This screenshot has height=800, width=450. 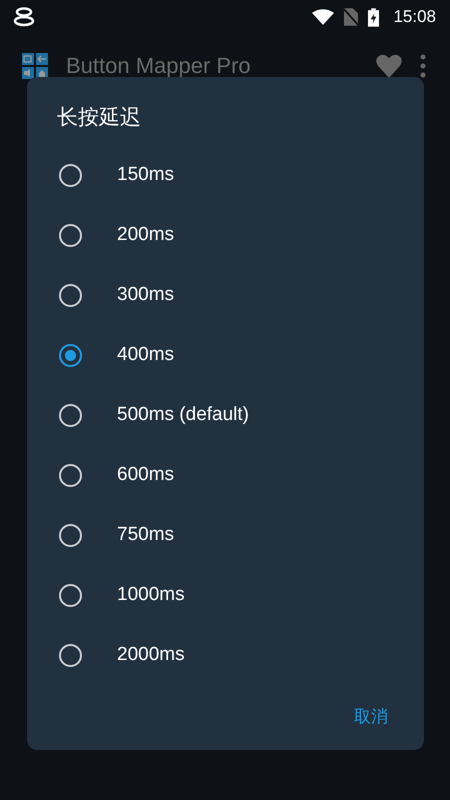 What do you see at coordinates (225, 175) in the screenshot?
I see `radio-option: 150ms` at bounding box center [225, 175].